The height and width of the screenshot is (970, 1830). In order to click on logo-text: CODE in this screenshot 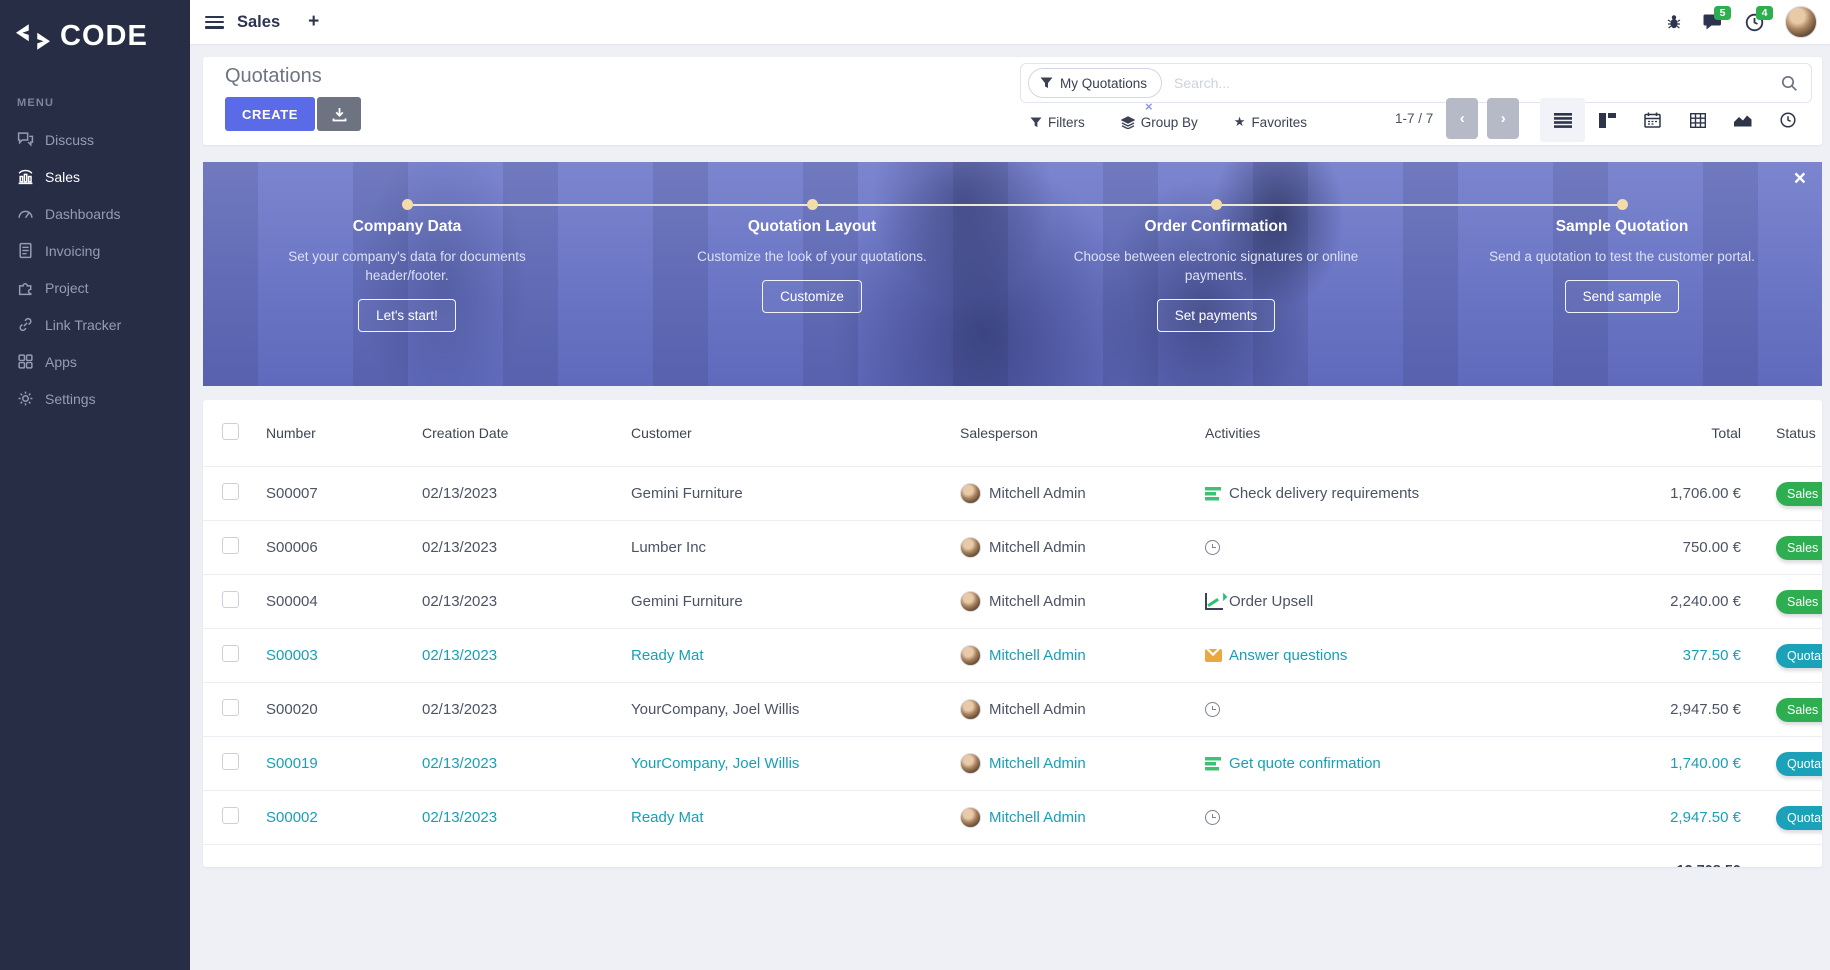, I will do `click(104, 36)`.